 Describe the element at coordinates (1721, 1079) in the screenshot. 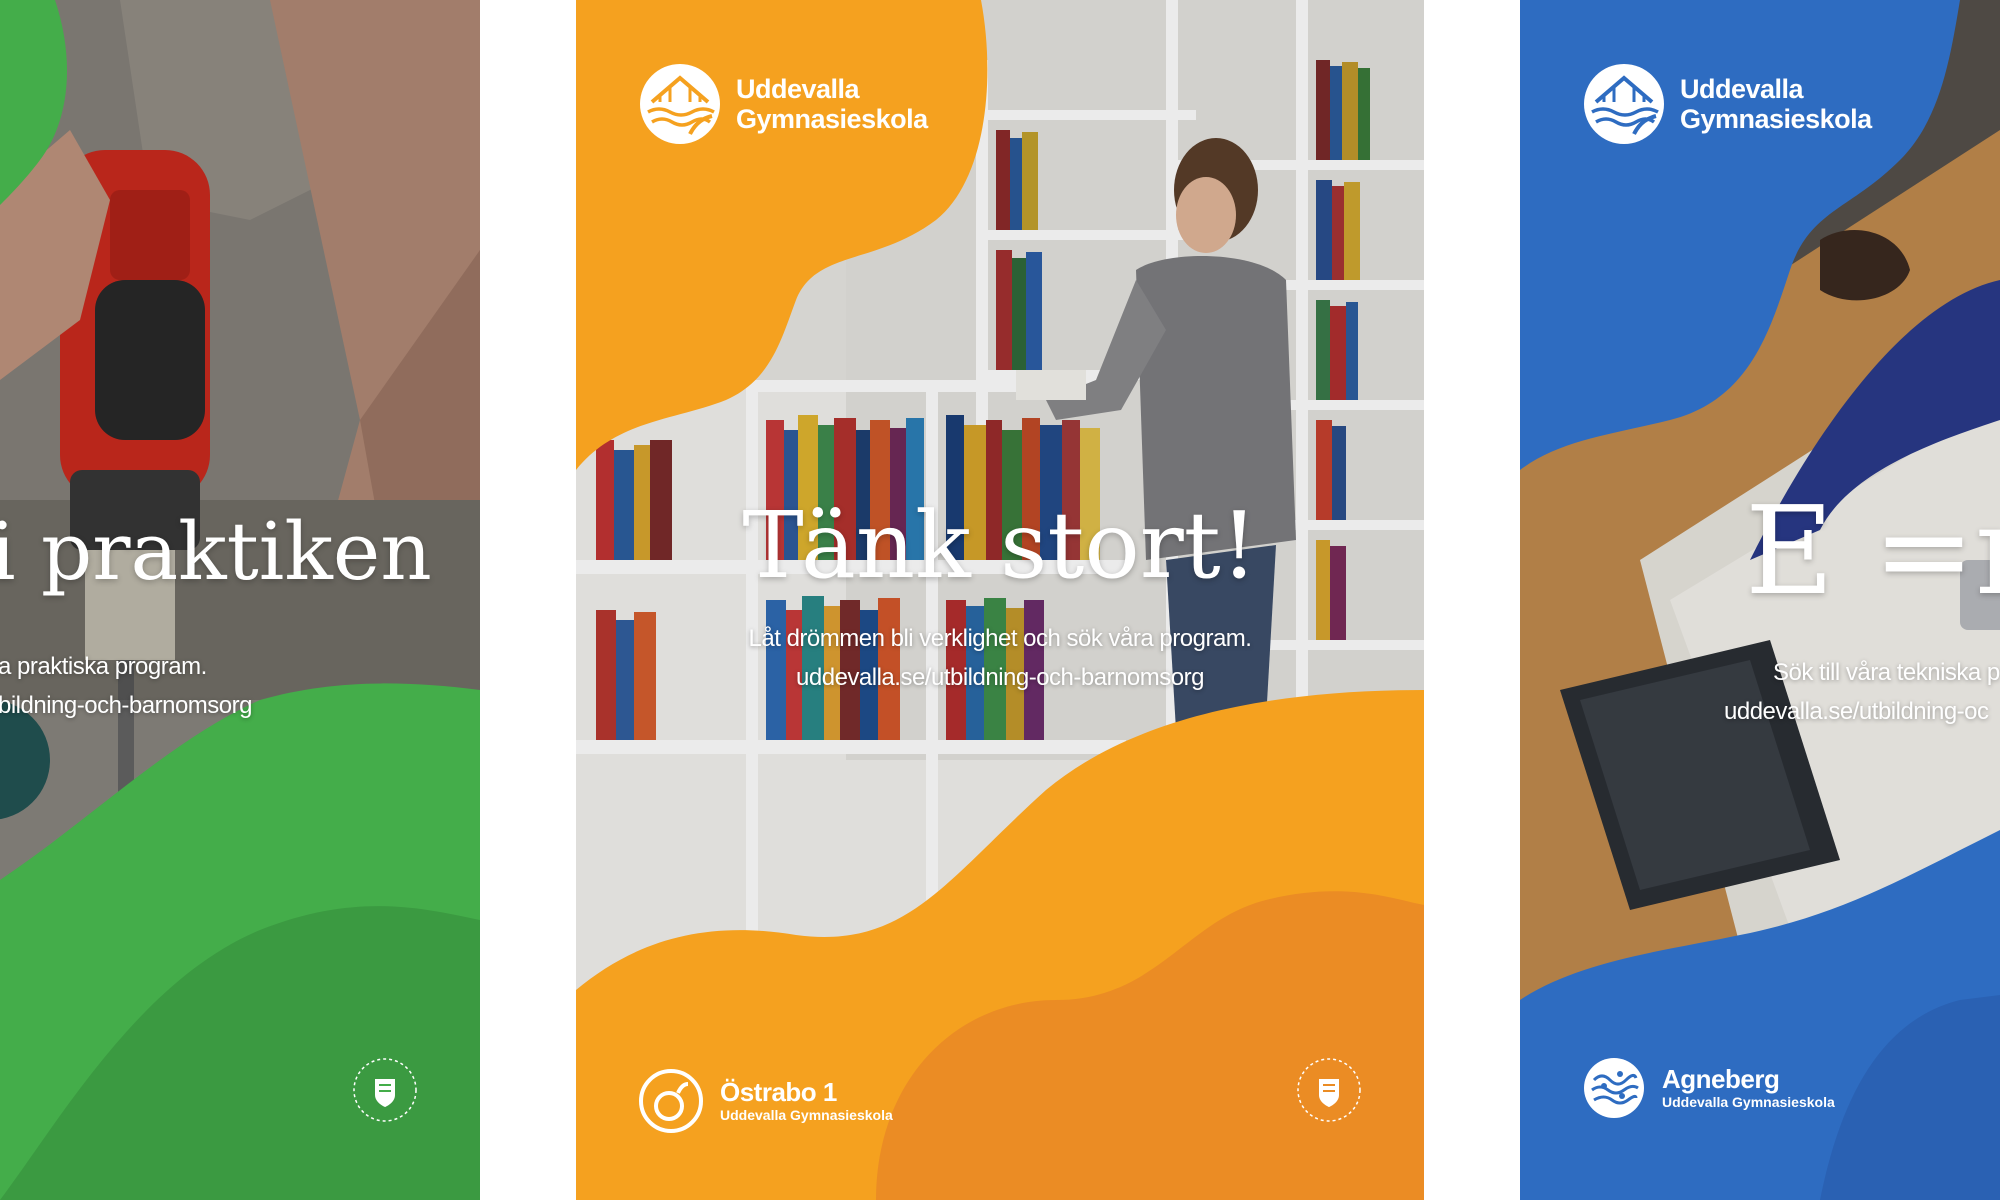

I see `badge-title: Agneberg` at that location.